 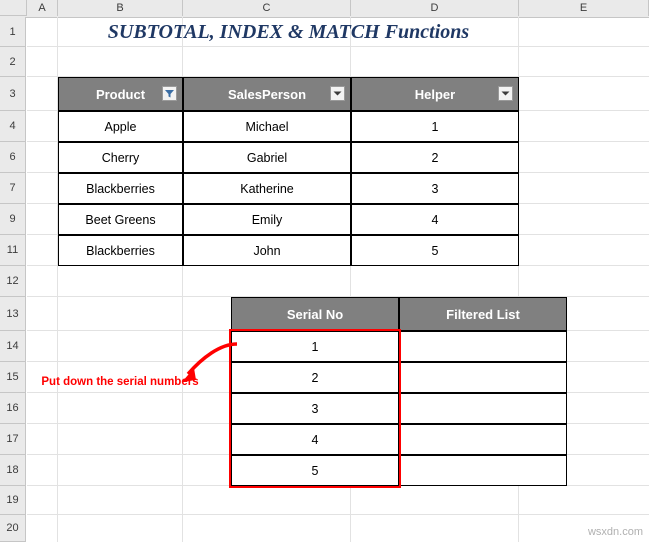 I want to click on filter-dropdown-icon-salesperson, so click(x=337, y=93).